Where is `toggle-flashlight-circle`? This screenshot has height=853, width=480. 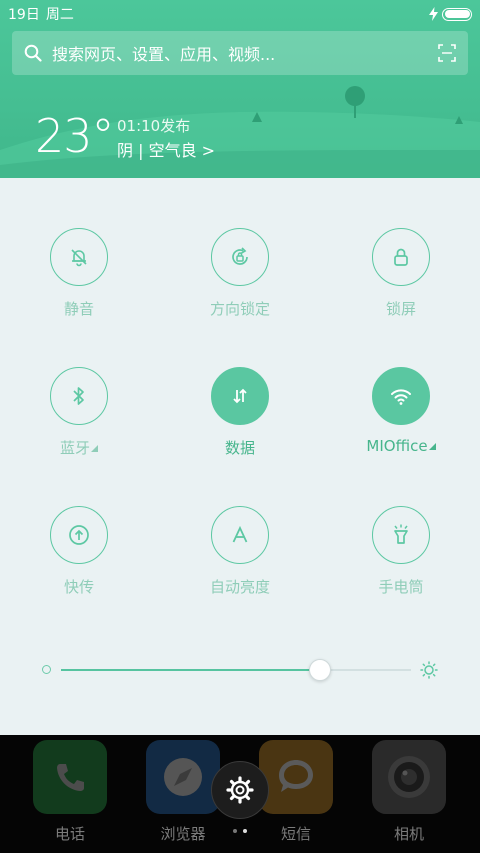
toggle-flashlight-circle is located at coordinates (401, 535).